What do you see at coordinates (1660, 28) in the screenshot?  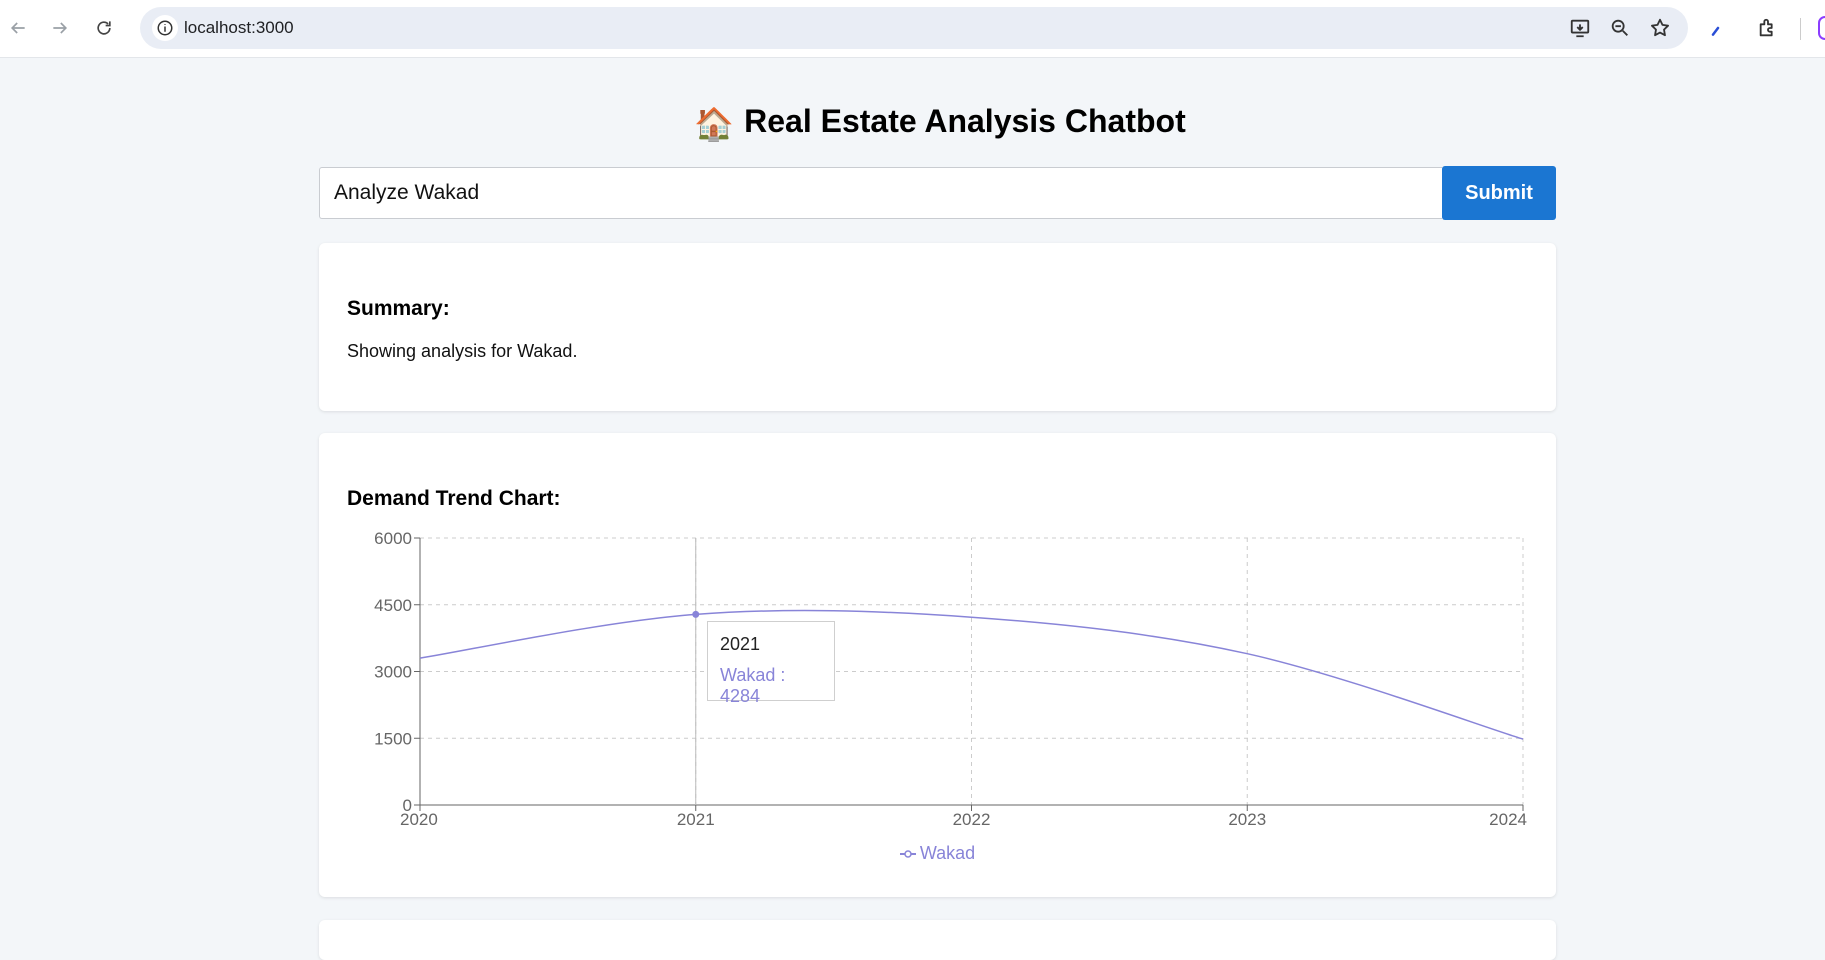 I see `bookmark-star-icon` at bounding box center [1660, 28].